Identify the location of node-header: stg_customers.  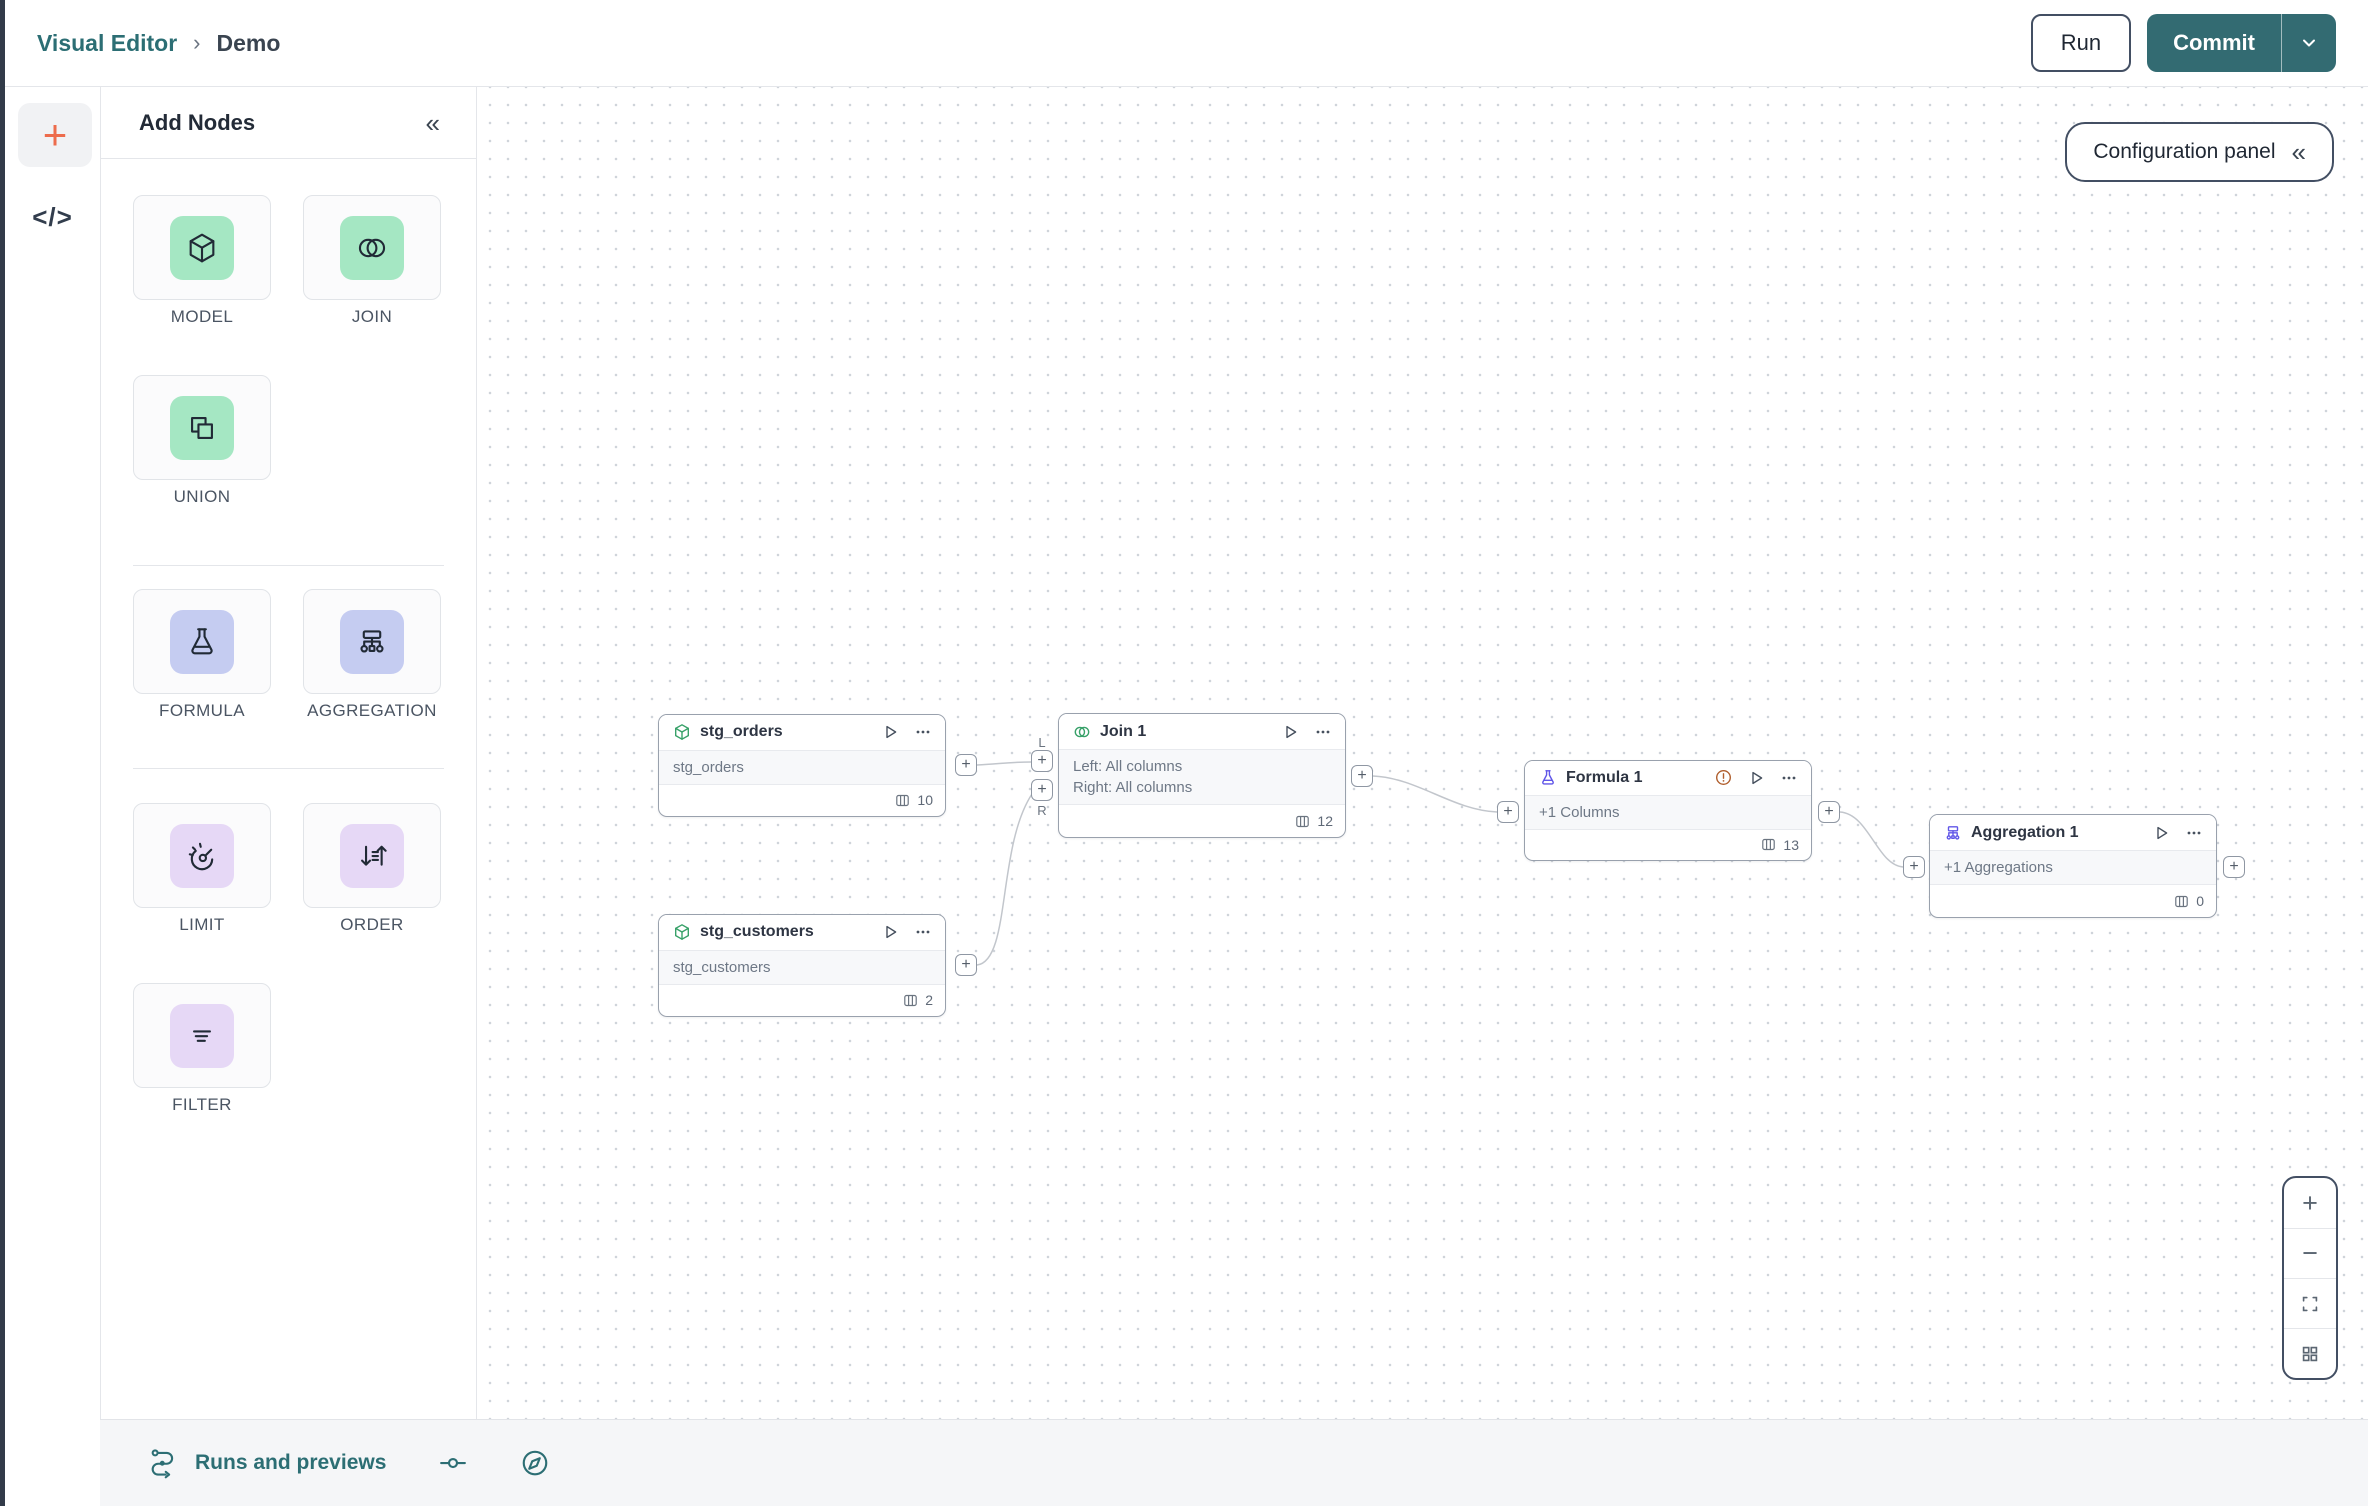
(802, 932).